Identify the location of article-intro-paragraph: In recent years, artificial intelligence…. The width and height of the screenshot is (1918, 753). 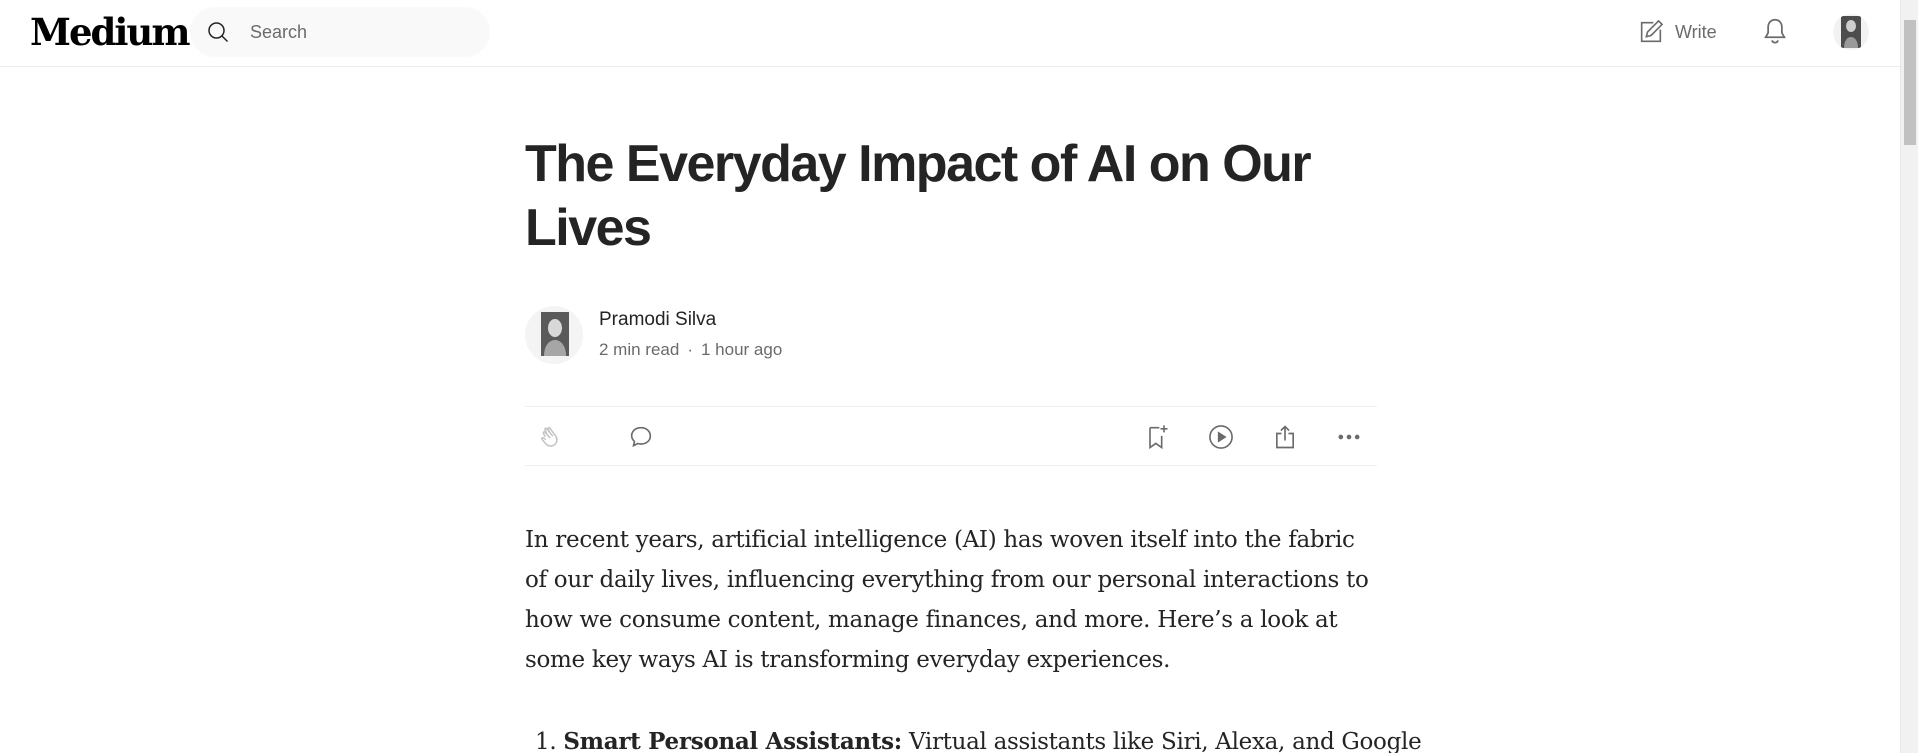
(947, 600).